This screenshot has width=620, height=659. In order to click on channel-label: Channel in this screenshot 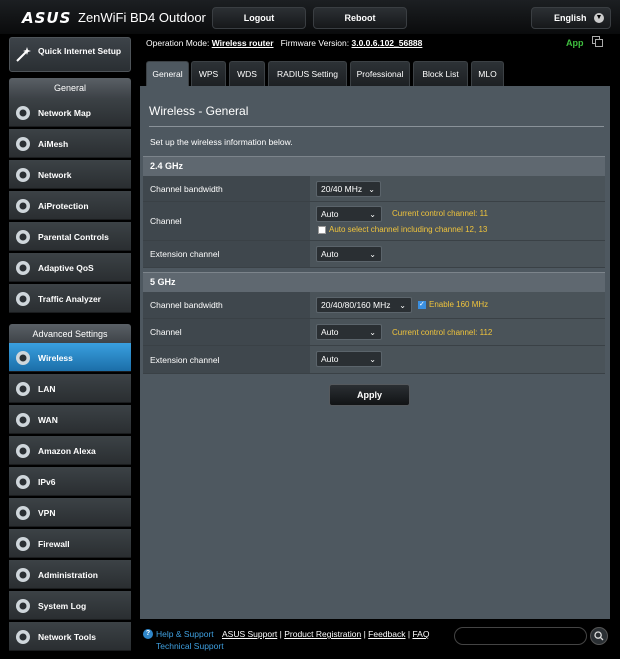, I will do `click(226, 332)`.